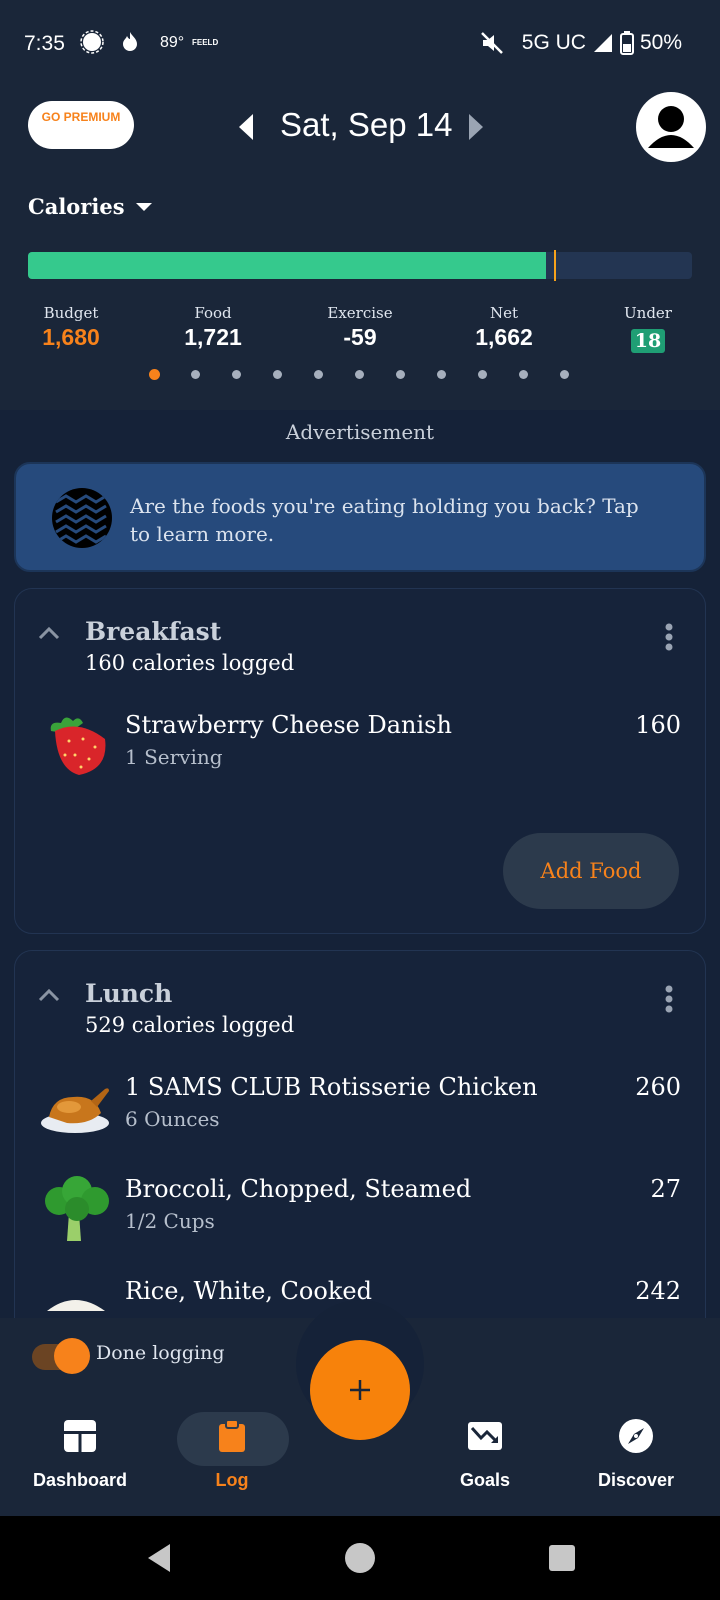 This screenshot has height=1600, width=720. What do you see at coordinates (232, 1453) in the screenshot?
I see `nav-log: Log` at bounding box center [232, 1453].